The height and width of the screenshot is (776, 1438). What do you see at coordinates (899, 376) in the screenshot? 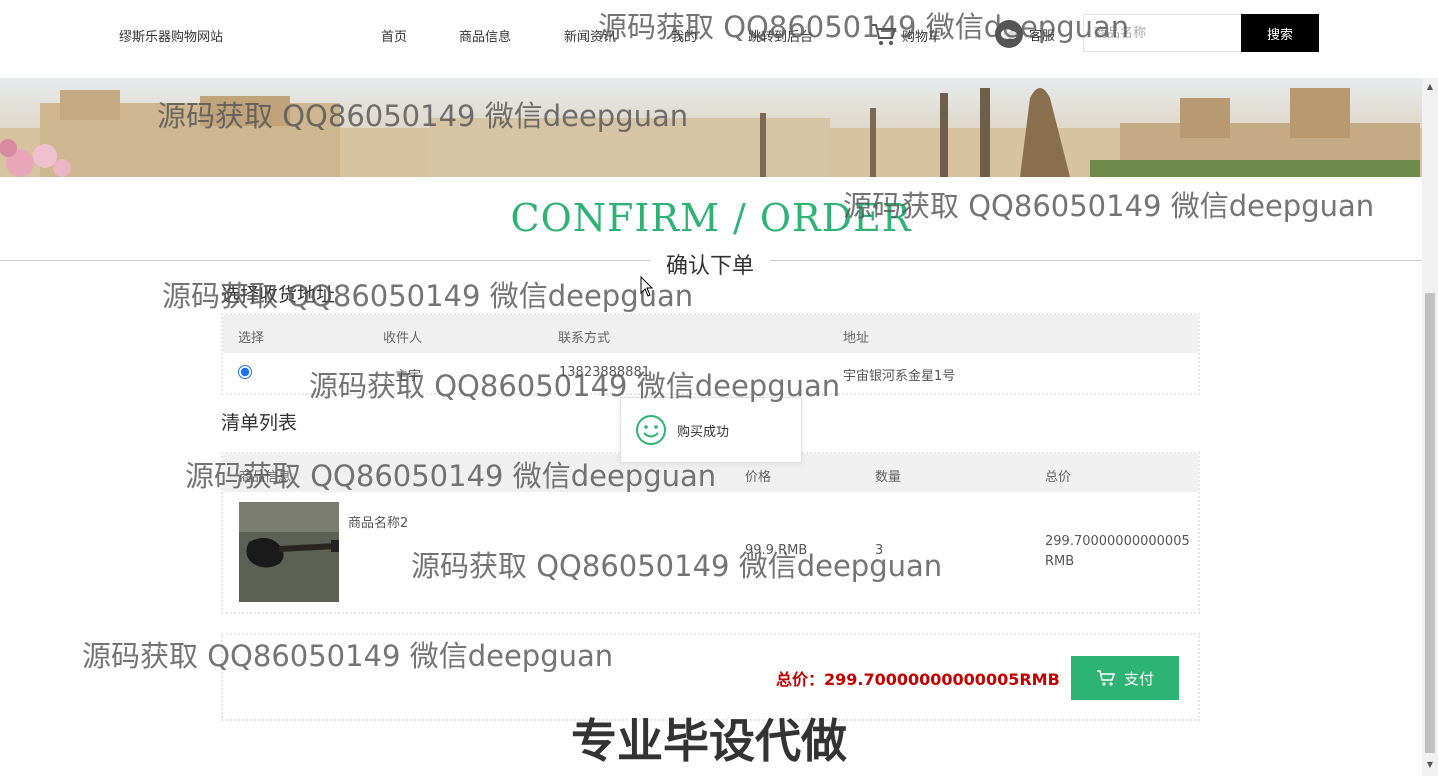
I see `recipient-address: 宇宙银河系金星1号` at bounding box center [899, 376].